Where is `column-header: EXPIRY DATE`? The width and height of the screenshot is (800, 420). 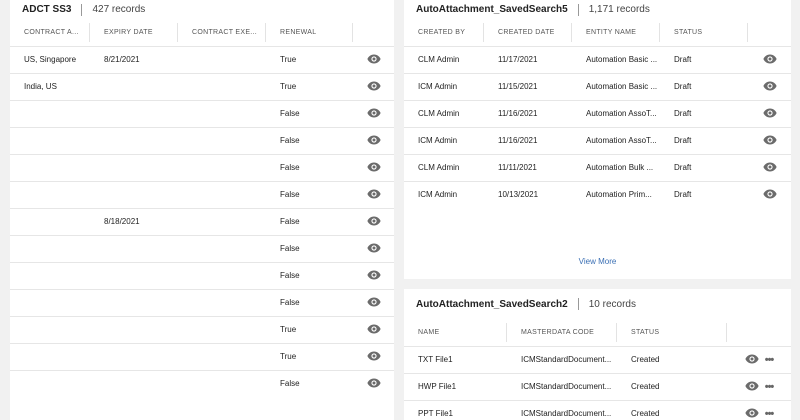 column-header: EXPIRY DATE is located at coordinates (134, 32).